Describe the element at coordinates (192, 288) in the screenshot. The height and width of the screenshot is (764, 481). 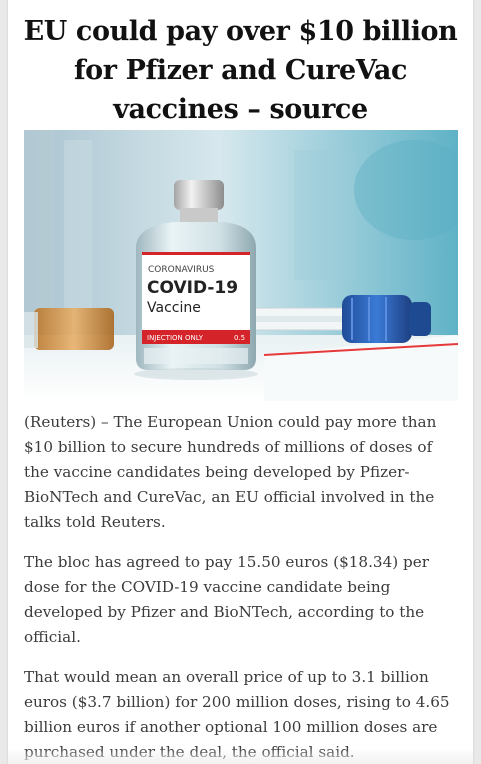
I see `vial-label-main: COVID-19` at that location.